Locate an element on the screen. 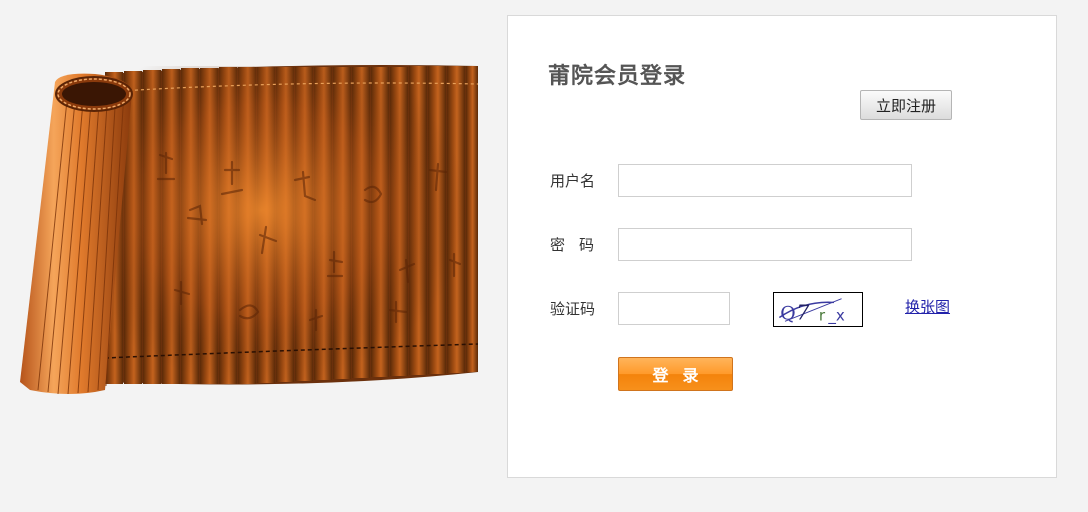 The height and width of the screenshot is (512, 1088). captcha-text-rest: _x is located at coordinates (836, 315).